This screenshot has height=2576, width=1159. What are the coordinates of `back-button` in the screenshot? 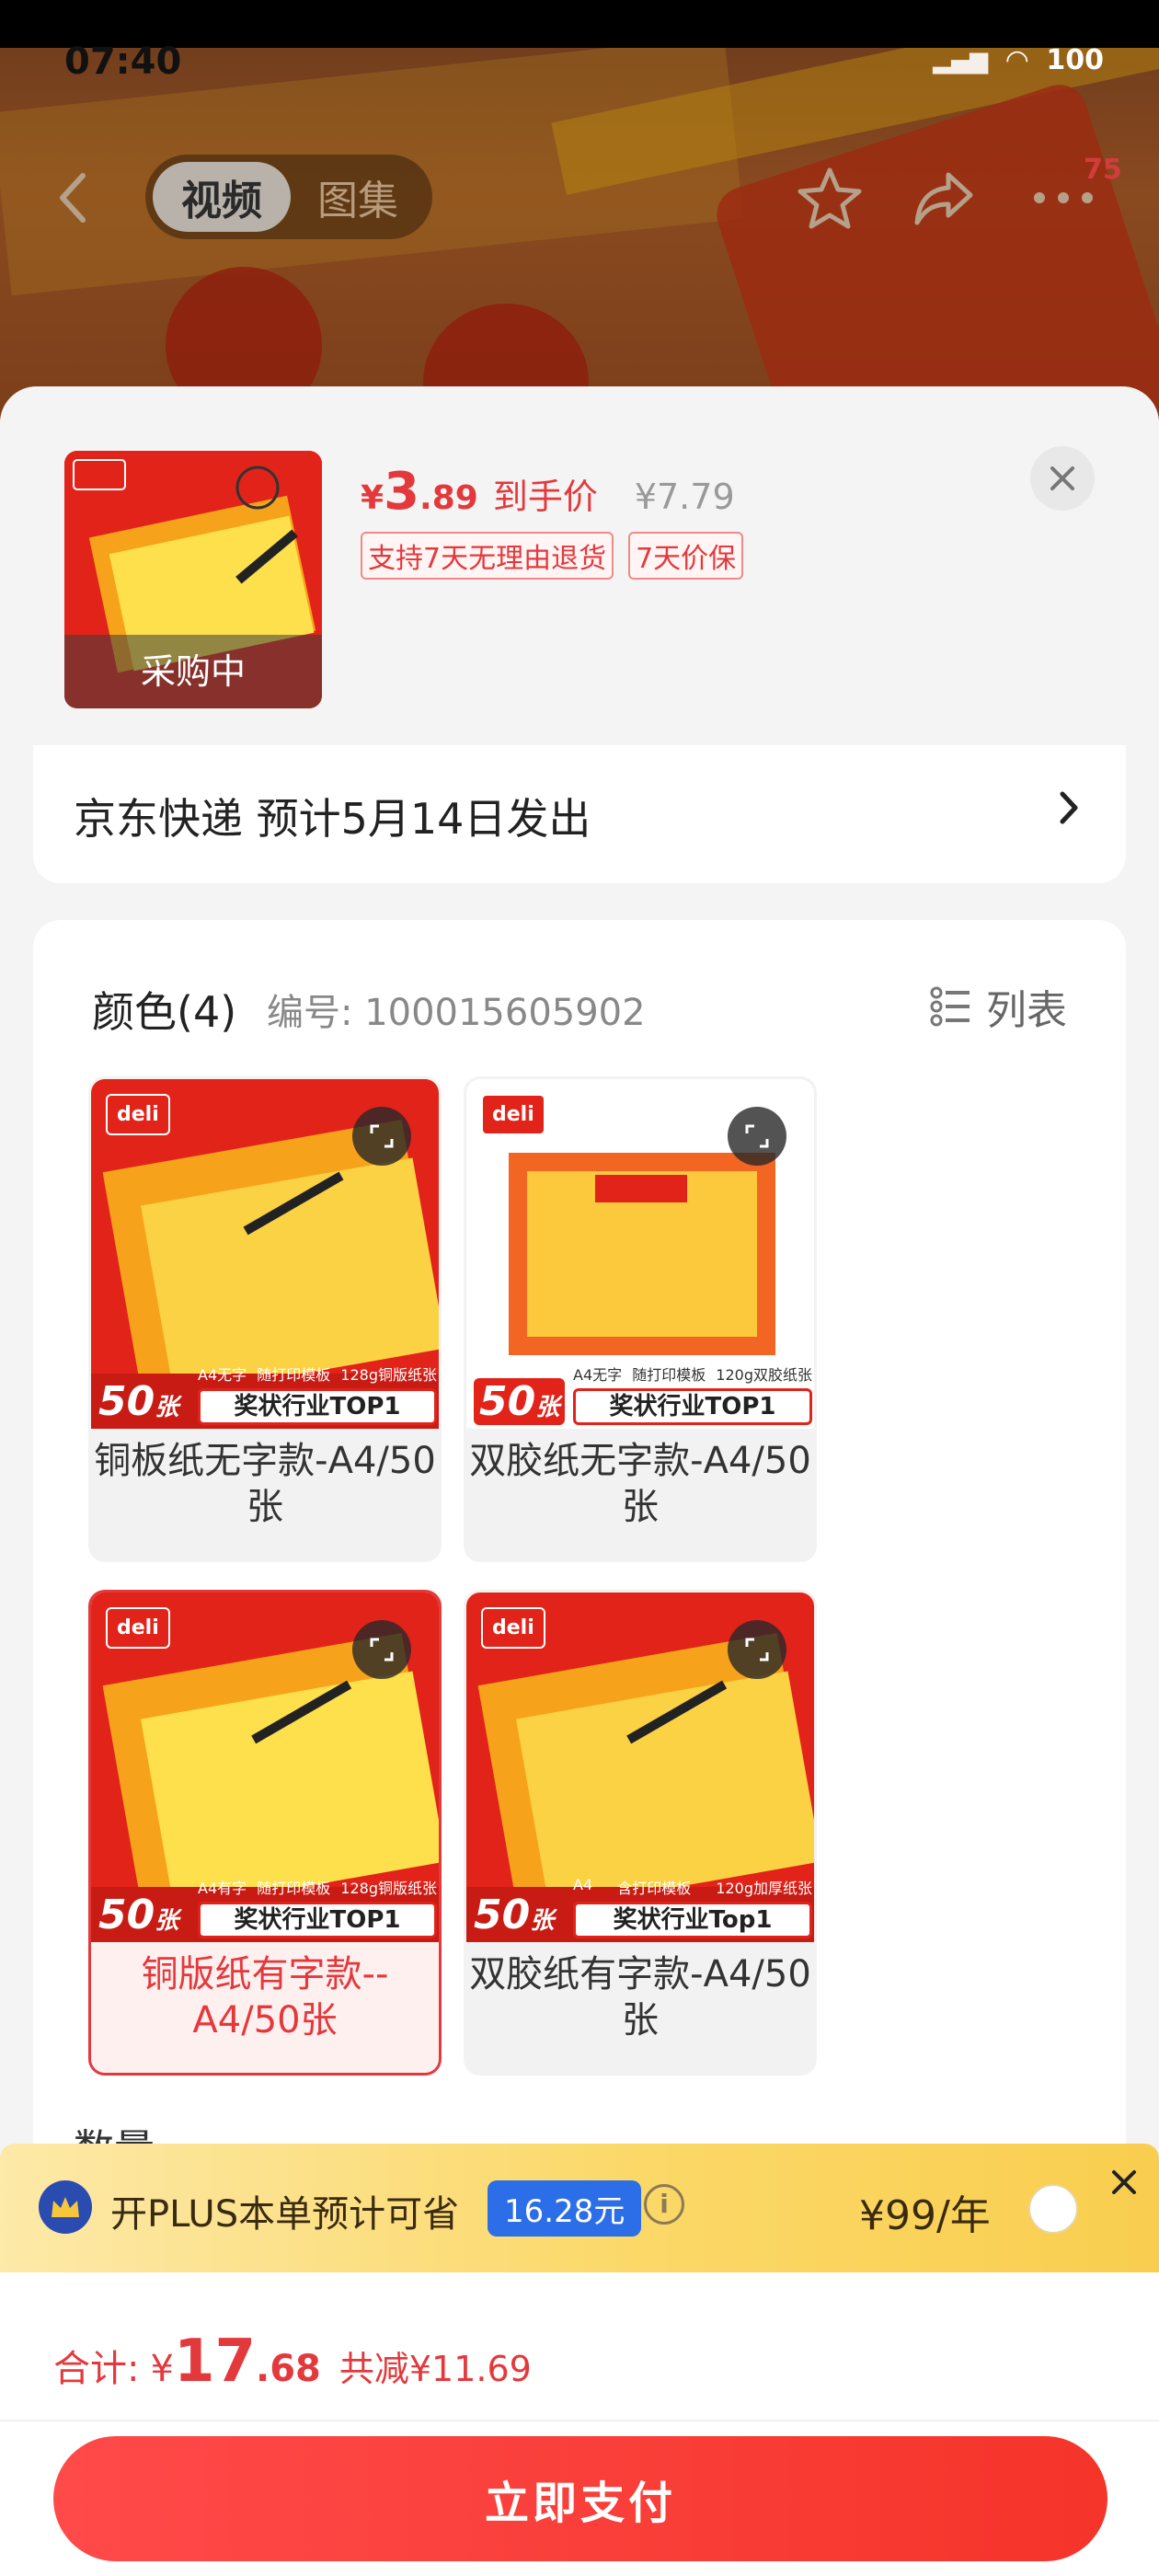 It's located at (78, 198).